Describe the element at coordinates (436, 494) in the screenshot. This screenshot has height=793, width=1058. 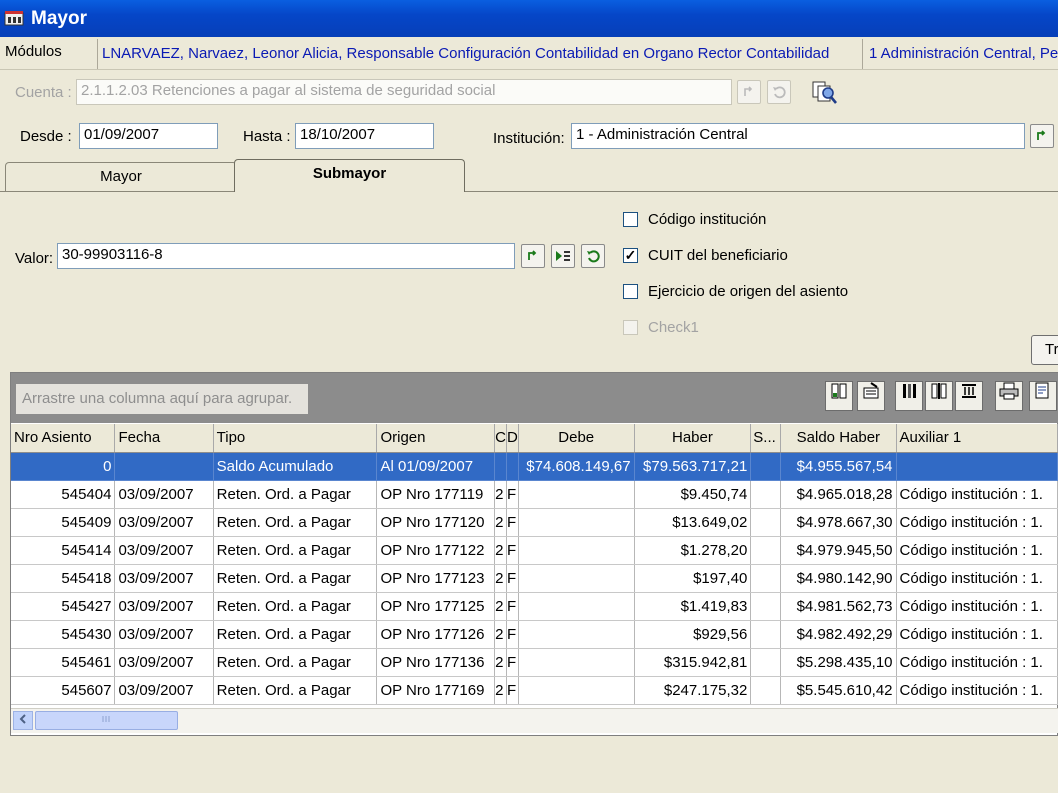
I see `cell-origen: OP Nro 177119` at that location.